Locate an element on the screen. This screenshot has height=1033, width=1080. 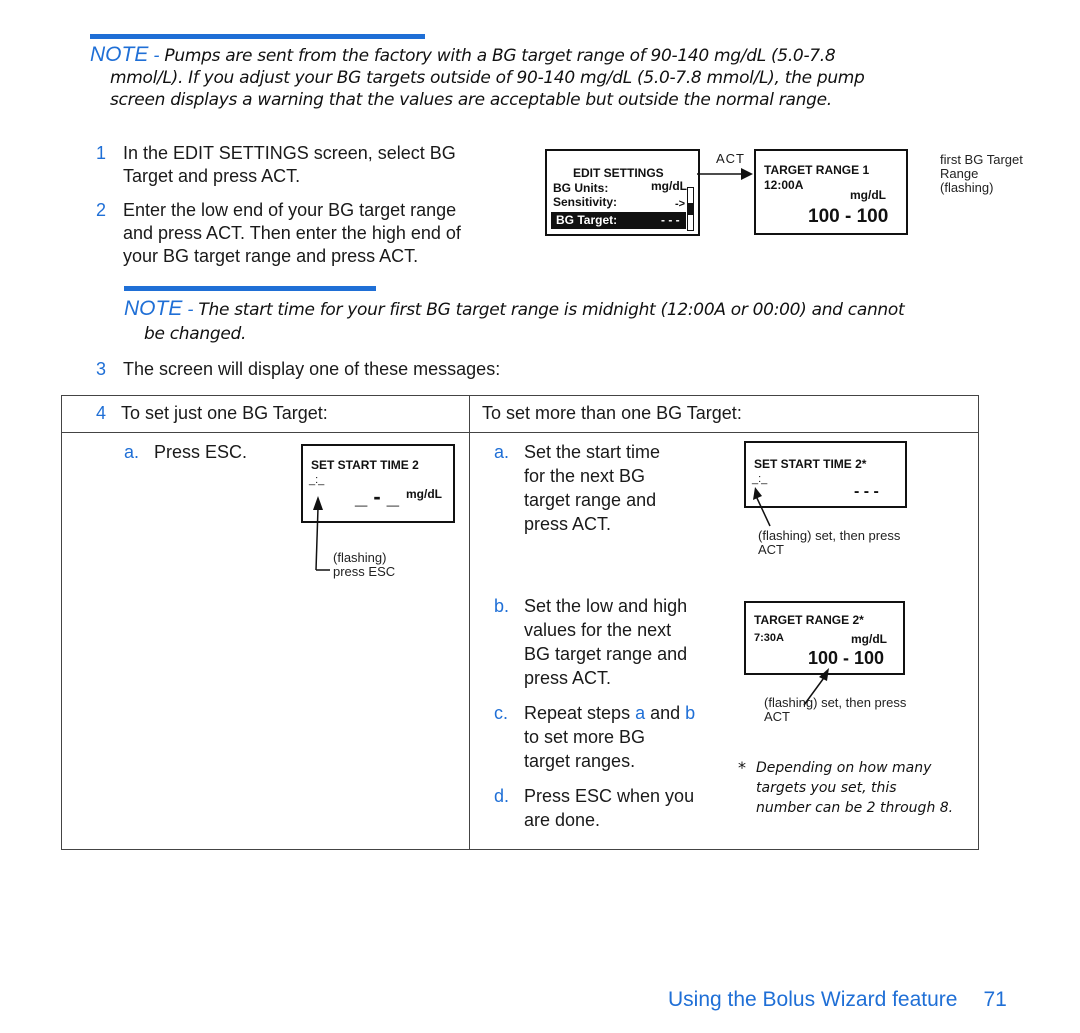
screen-row-label: Sensitivity: is located at coordinates (585, 202).